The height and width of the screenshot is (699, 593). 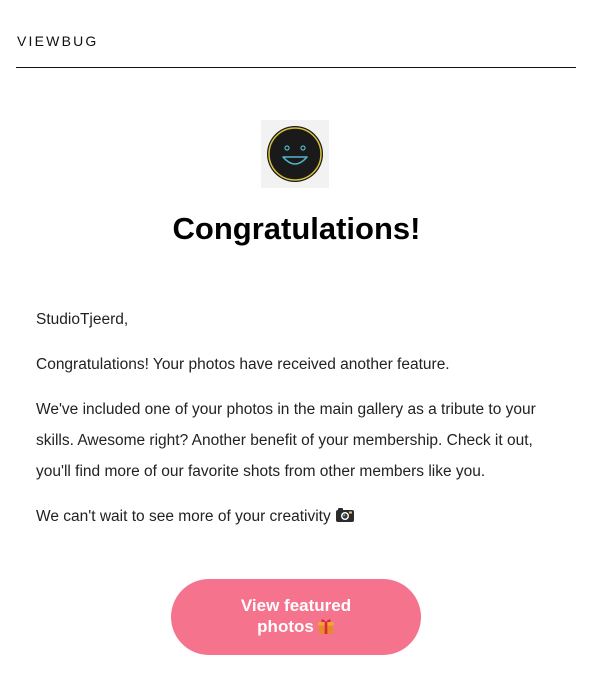 What do you see at coordinates (295, 154) in the screenshot?
I see `smiley-face-icon` at bounding box center [295, 154].